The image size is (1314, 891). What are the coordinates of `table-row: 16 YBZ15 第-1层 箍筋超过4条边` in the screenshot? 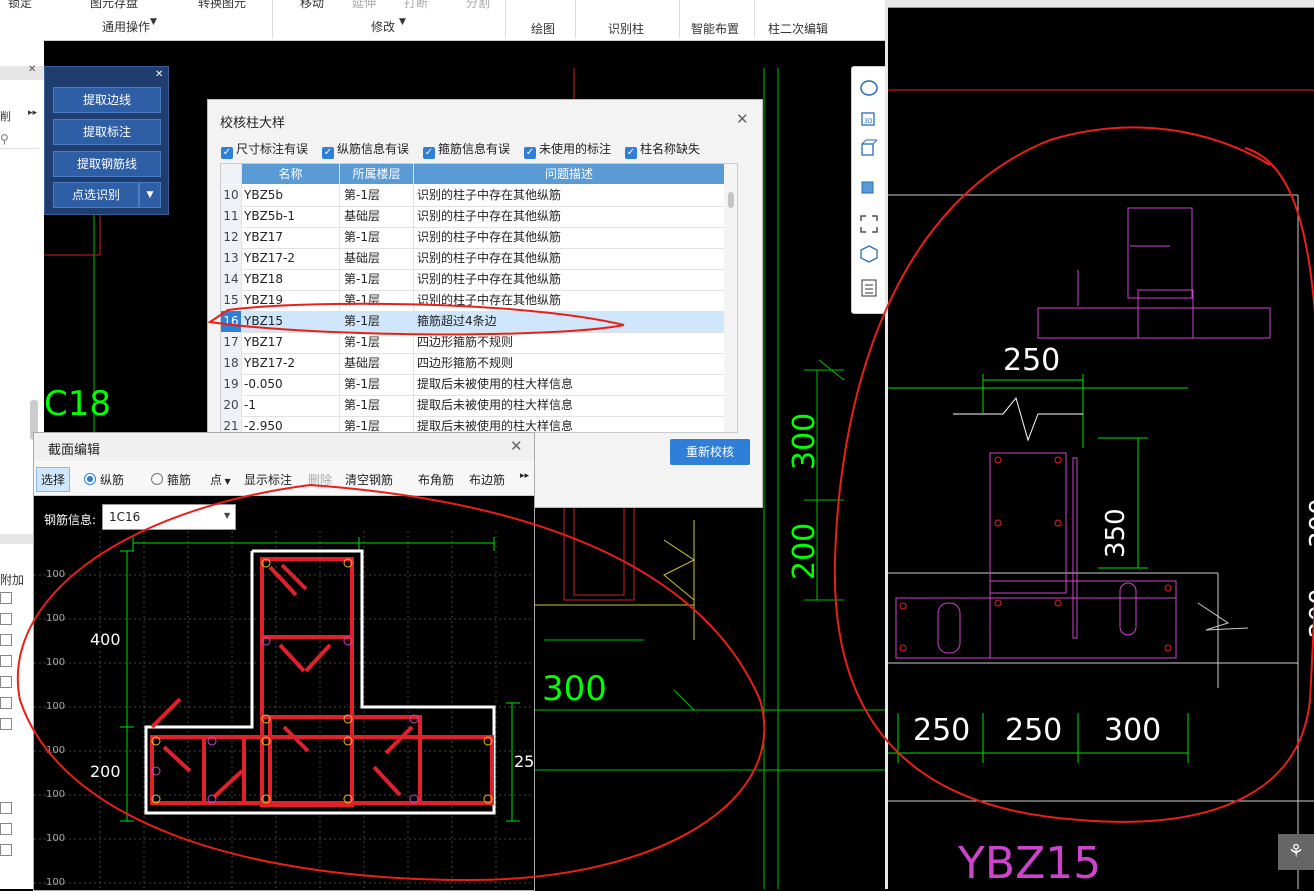 It's located at (472, 322).